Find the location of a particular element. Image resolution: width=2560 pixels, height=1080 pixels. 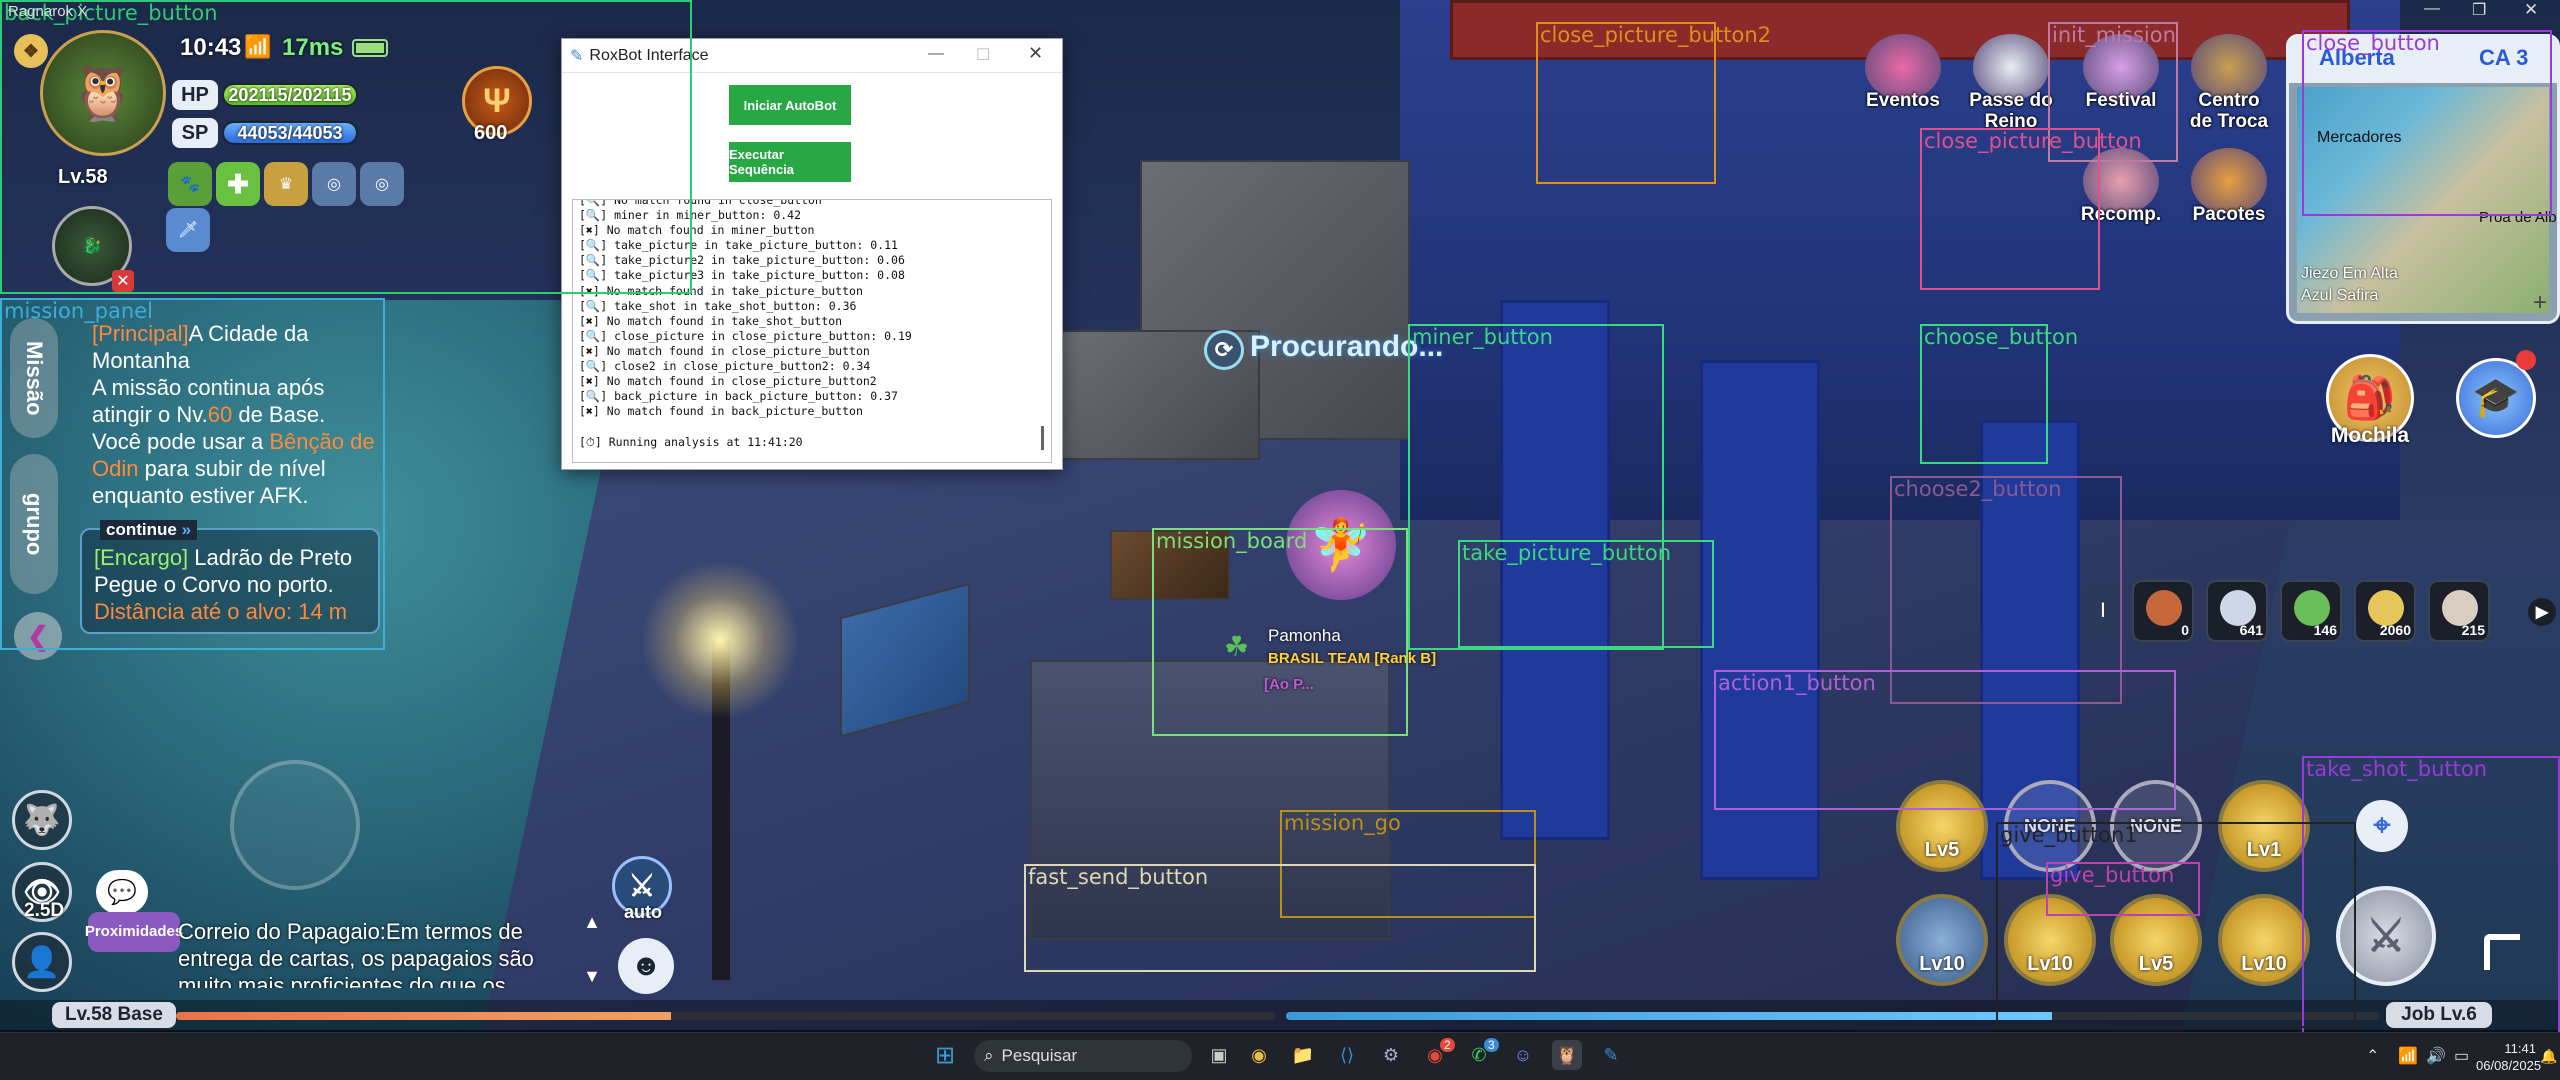

skill-level: Lv5 is located at coordinates (1942, 850).